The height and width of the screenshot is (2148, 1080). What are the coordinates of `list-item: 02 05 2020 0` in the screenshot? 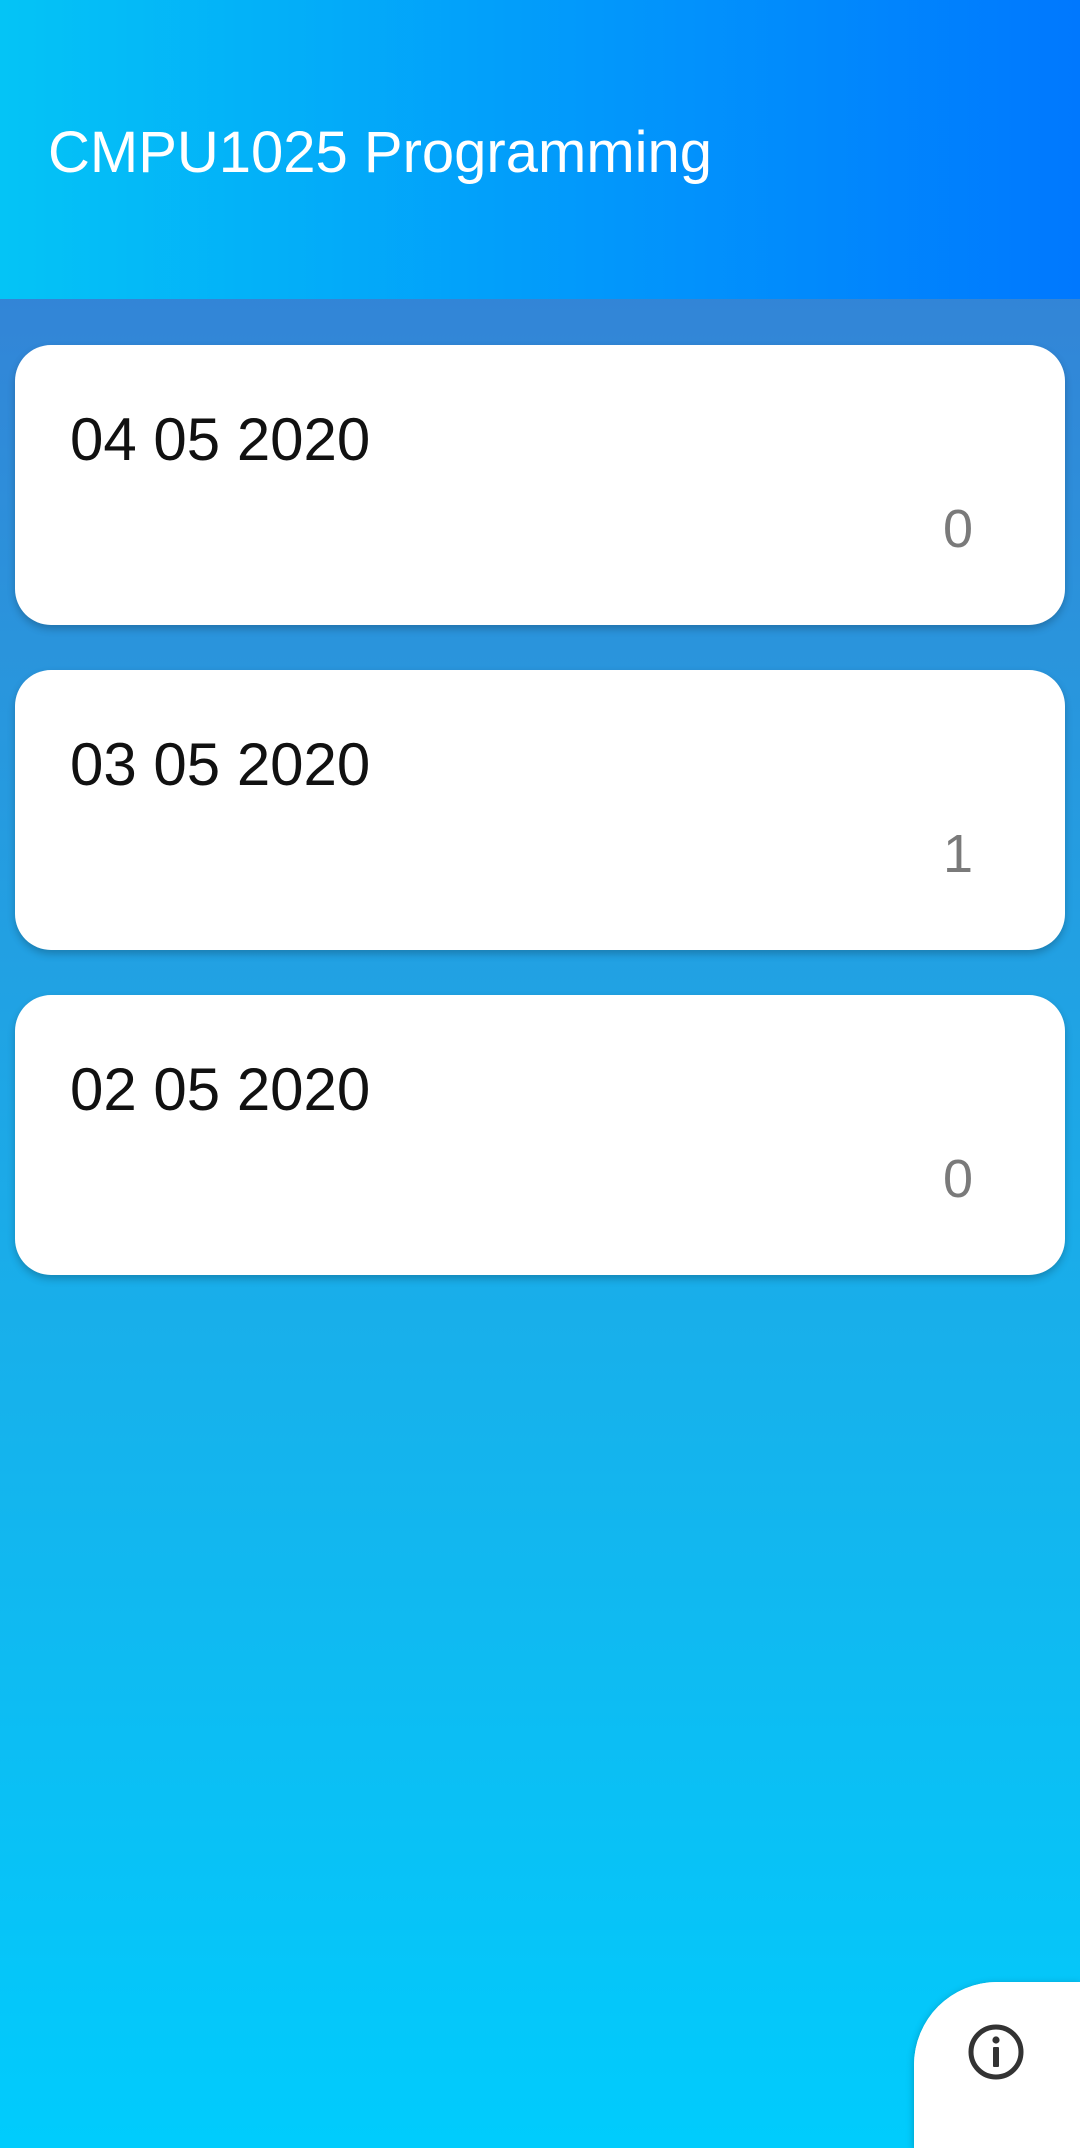 It's located at (540, 1135).